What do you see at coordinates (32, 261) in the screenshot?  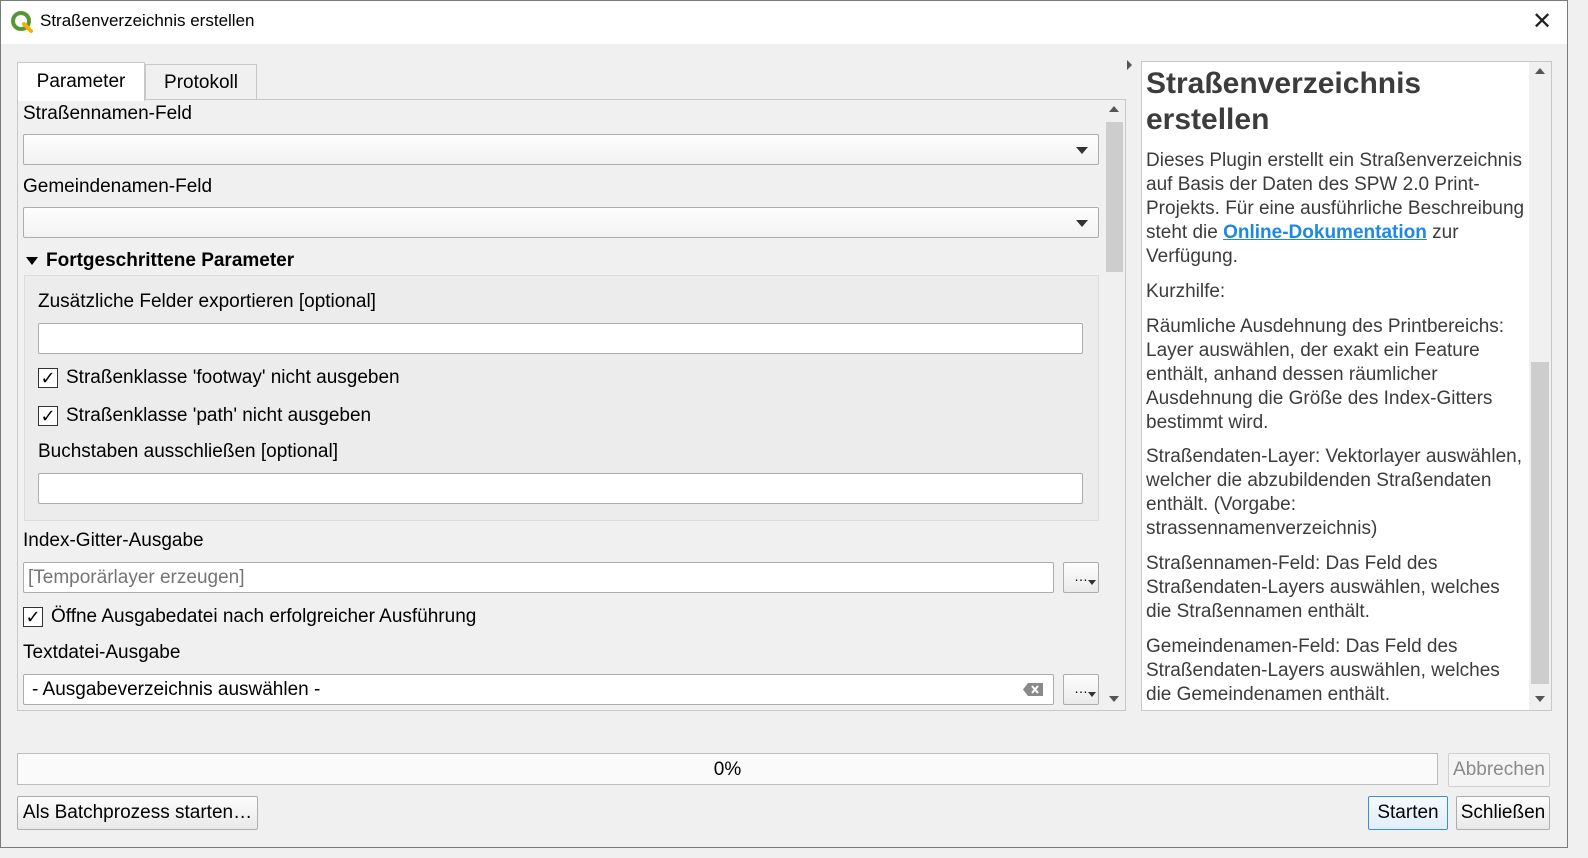 I see `collapse-triangle-icon` at bounding box center [32, 261].